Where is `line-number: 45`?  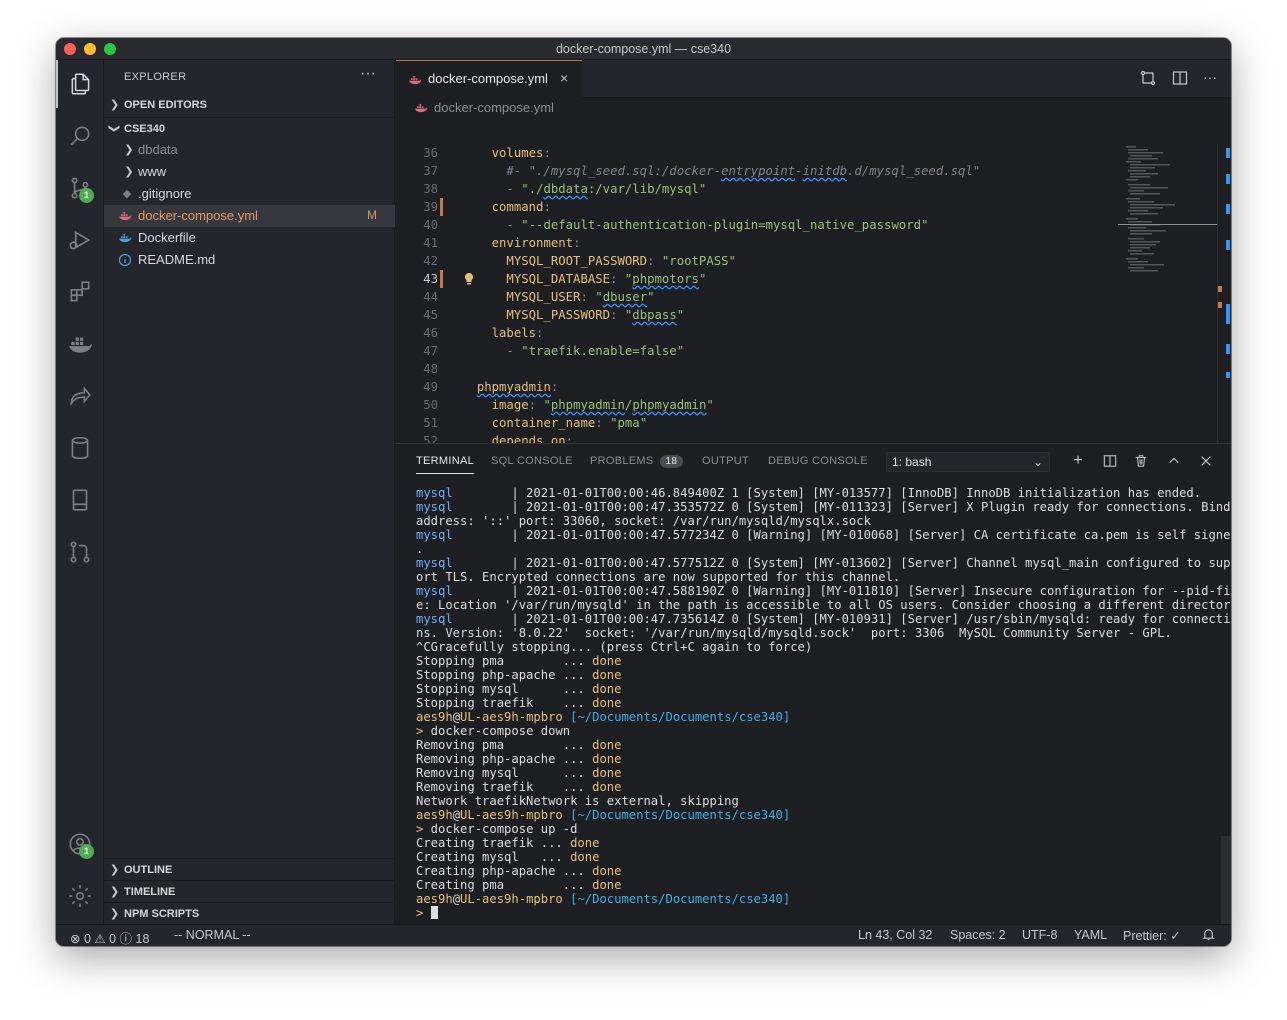 line-number: 45 is located at coordinates (430, 315).